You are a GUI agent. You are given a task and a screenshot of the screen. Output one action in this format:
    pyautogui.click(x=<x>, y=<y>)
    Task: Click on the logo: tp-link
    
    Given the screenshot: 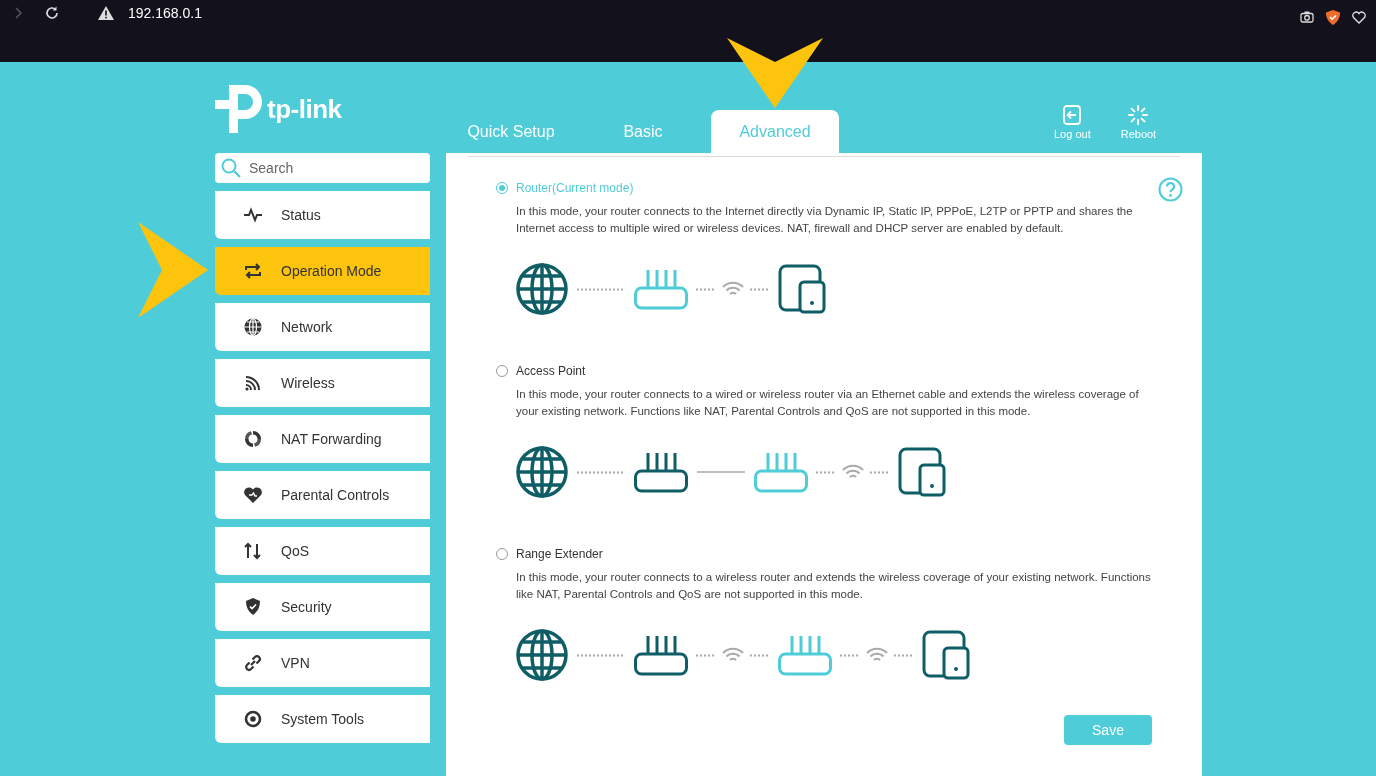 What is the action you would take?
    pyautogui.click(x=278, y=109)
    